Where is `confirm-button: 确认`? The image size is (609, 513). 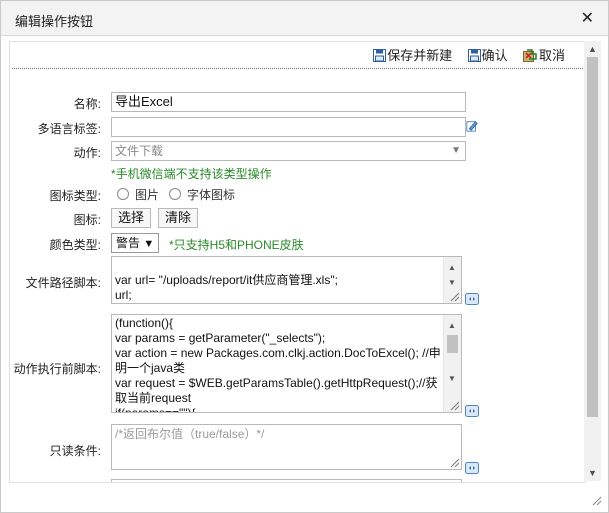
confirm-button: 确认 is located at coordinates (487, 54).